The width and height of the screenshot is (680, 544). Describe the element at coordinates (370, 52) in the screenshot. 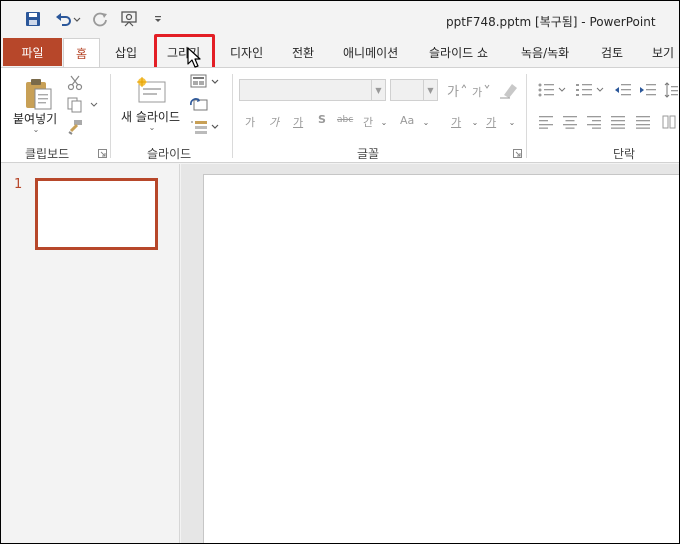

I see `tab-animations: 애니메이션` at that location.